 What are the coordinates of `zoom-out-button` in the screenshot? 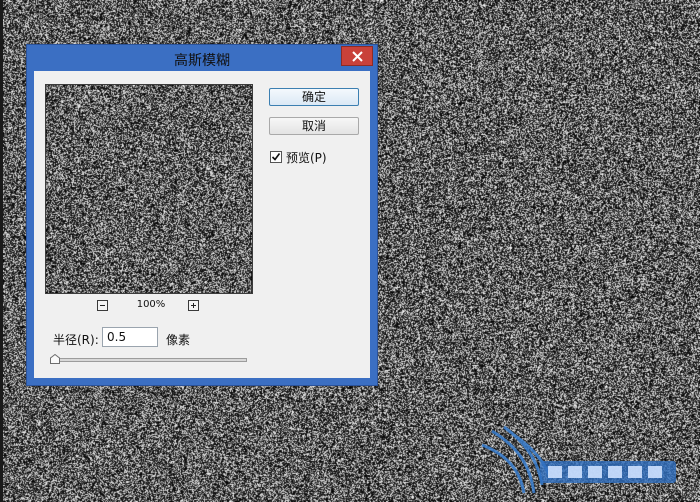 It's located at (102, 305).